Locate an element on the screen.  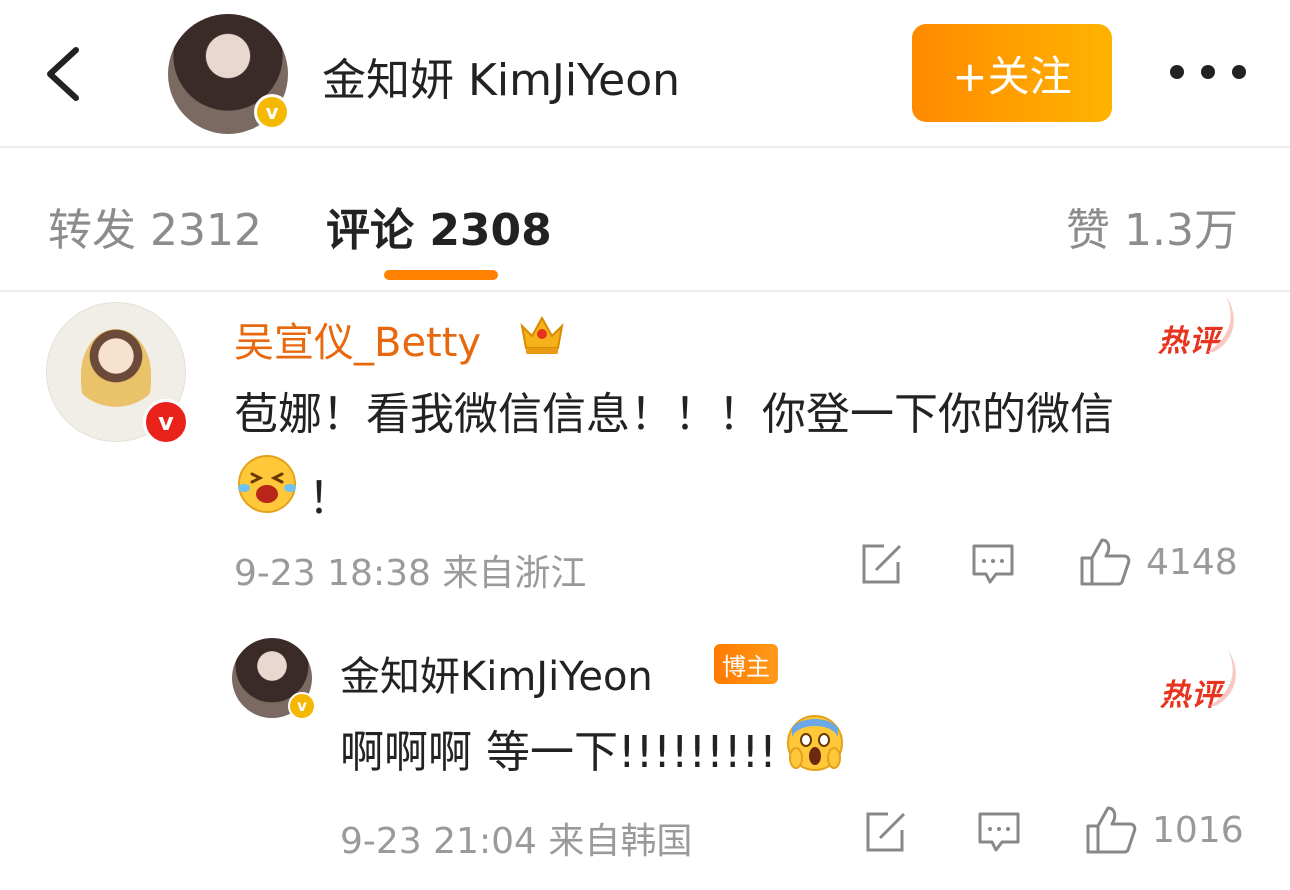
page-title: 金知妍 KimJiYeon is located at coordinates (501, 76).